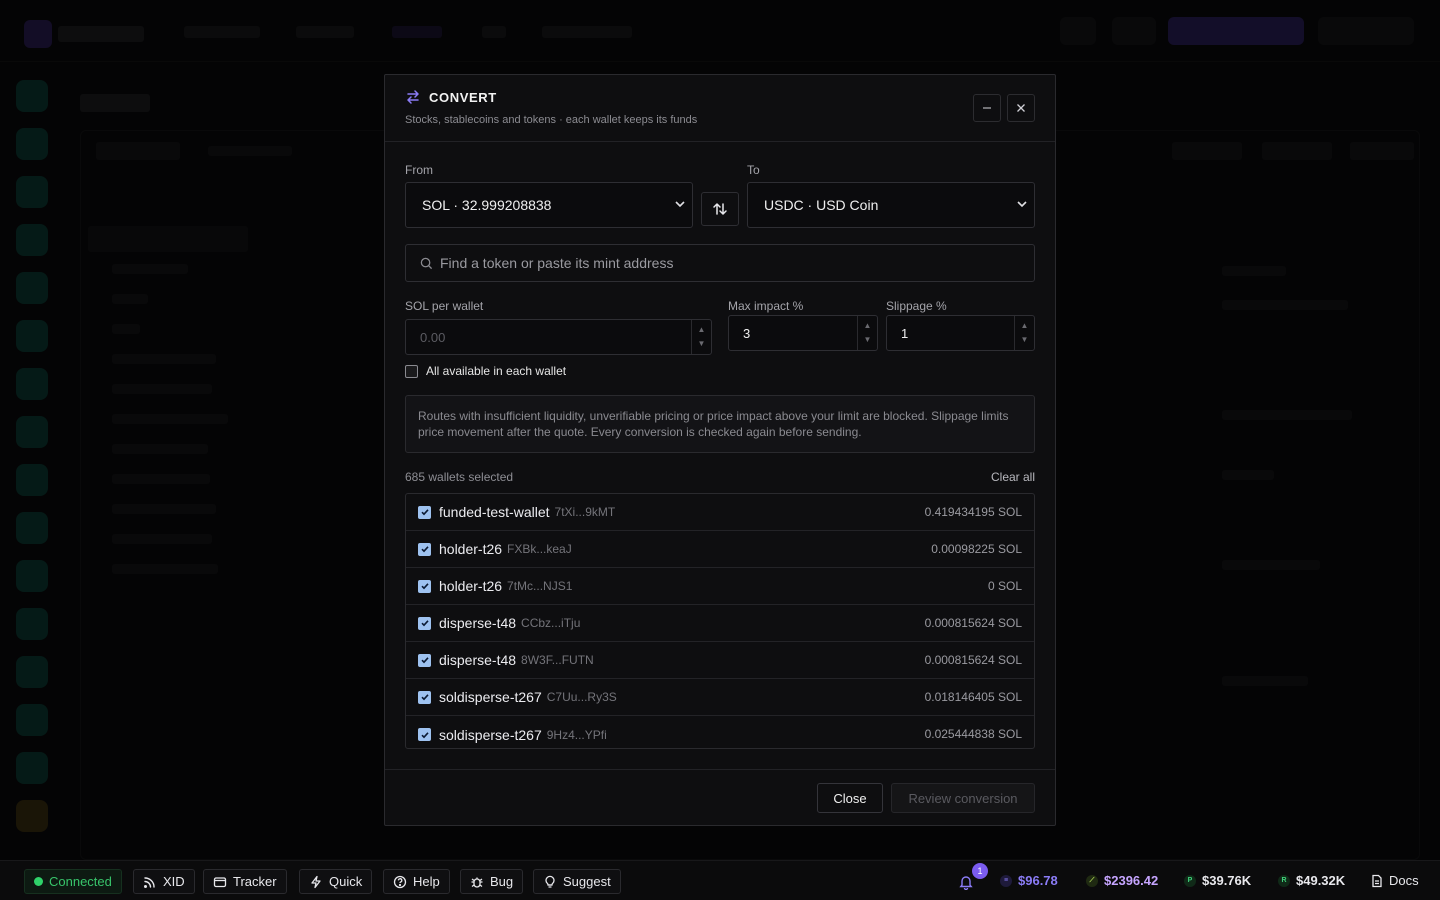 Image resolution: width=1440 pixels, height=900 pixels. What do you see at coordinates (867, 333) in the screenshot?
I see `max-impact-stepper: ▲ ▼` at bounding box center [867, 333].